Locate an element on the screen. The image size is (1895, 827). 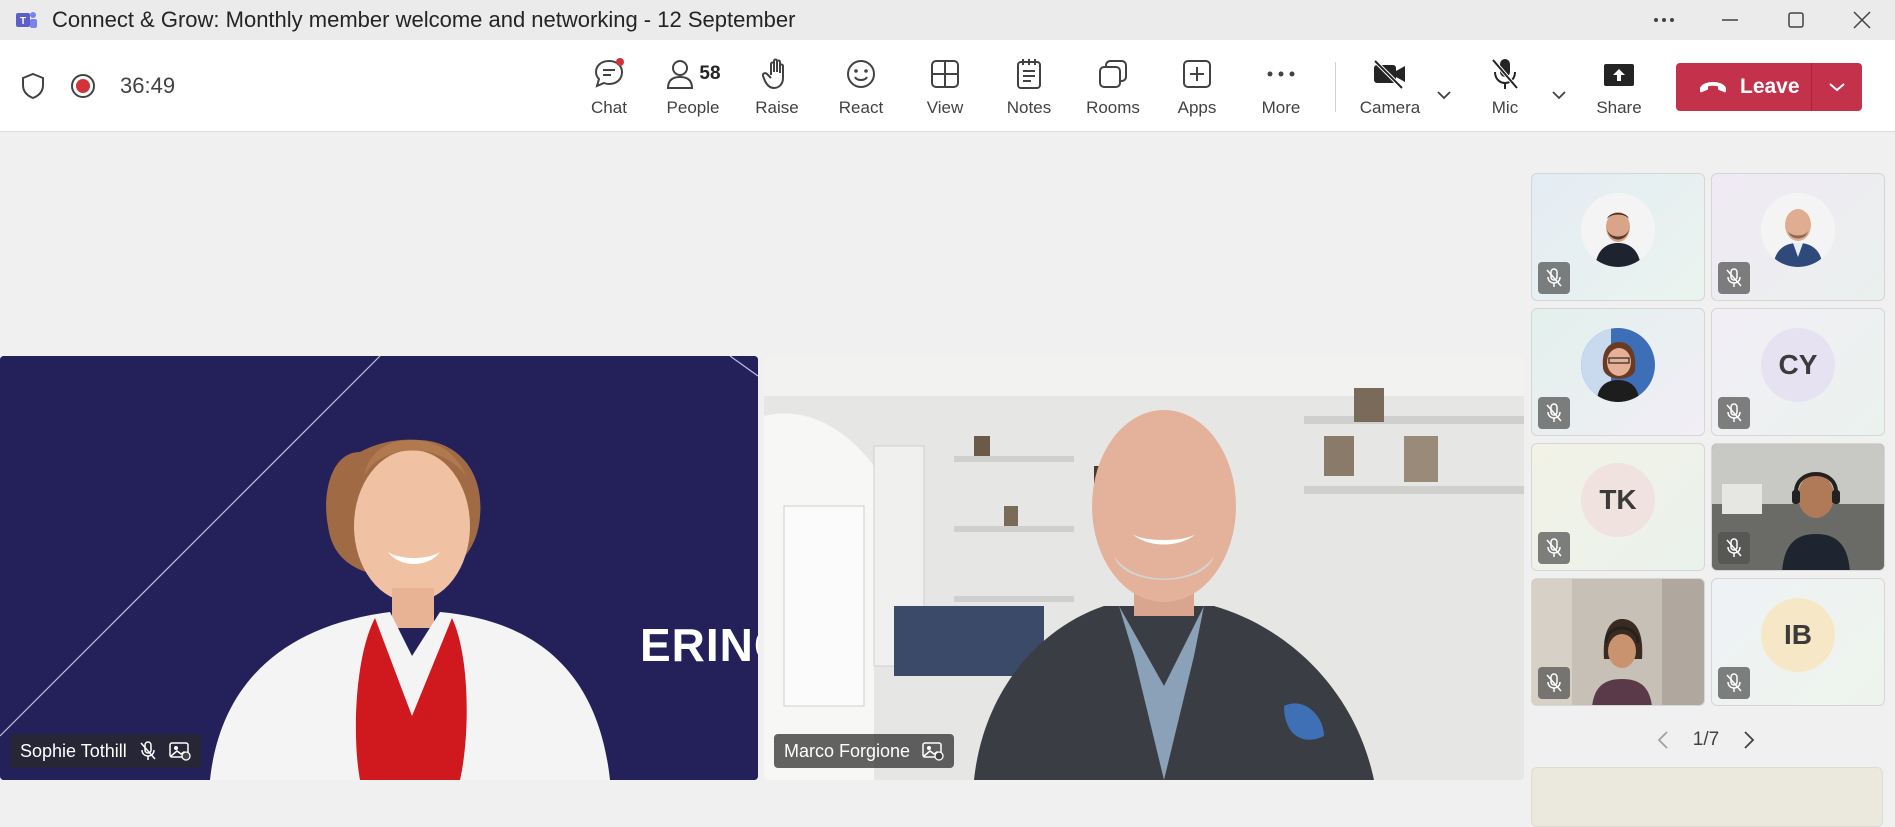
people-label: People is located at coordinates (693, 107).